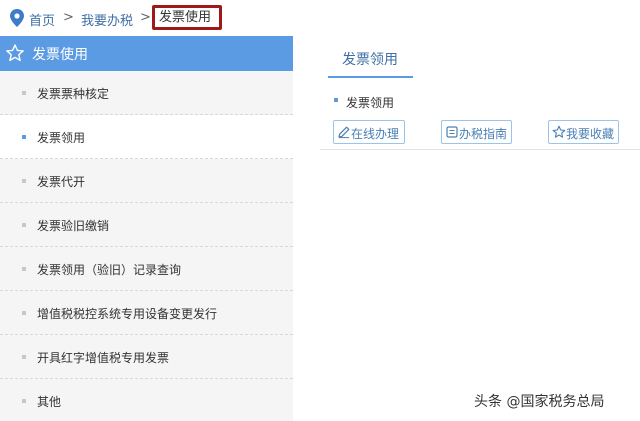 The width and height of the screenshot is (640, 421). What do you see at coordinates (49, 402) in the screenshot?
I see `sidebar-item-label: 其他` at bounding box center [49, 402].